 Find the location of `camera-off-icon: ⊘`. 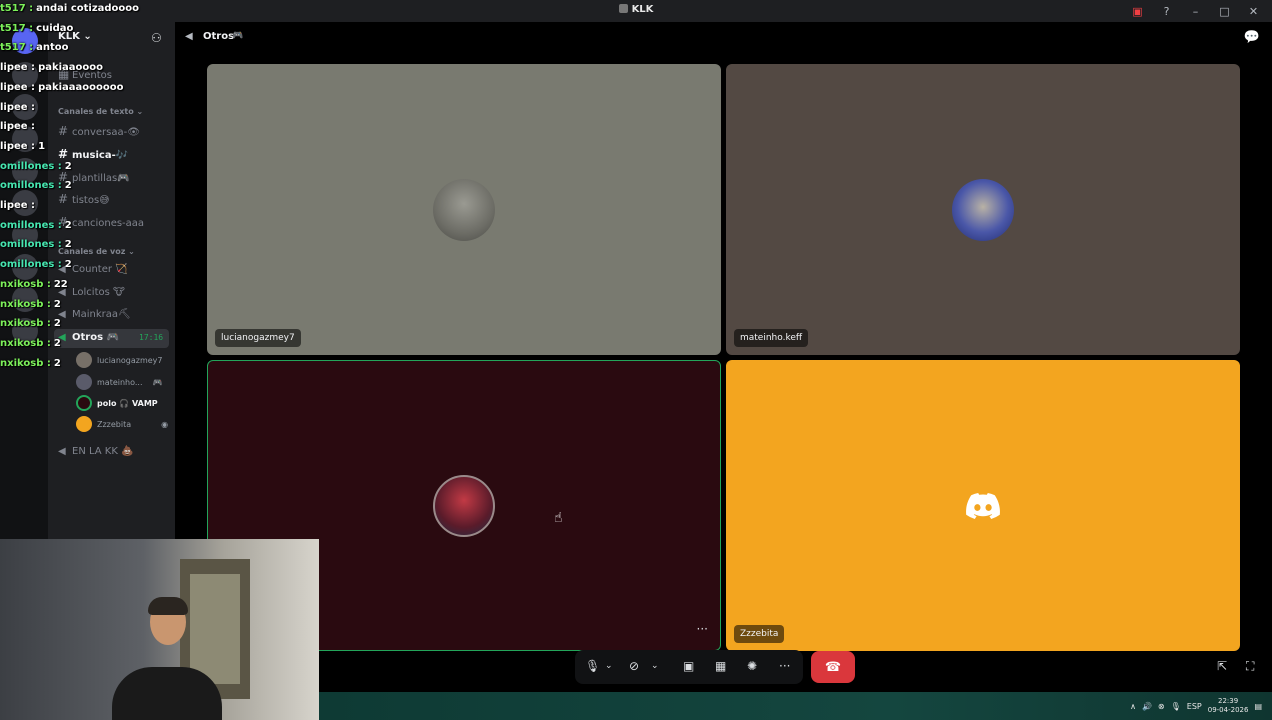

camera-off-icon: ⊘ is located at coordinates (634, 666).